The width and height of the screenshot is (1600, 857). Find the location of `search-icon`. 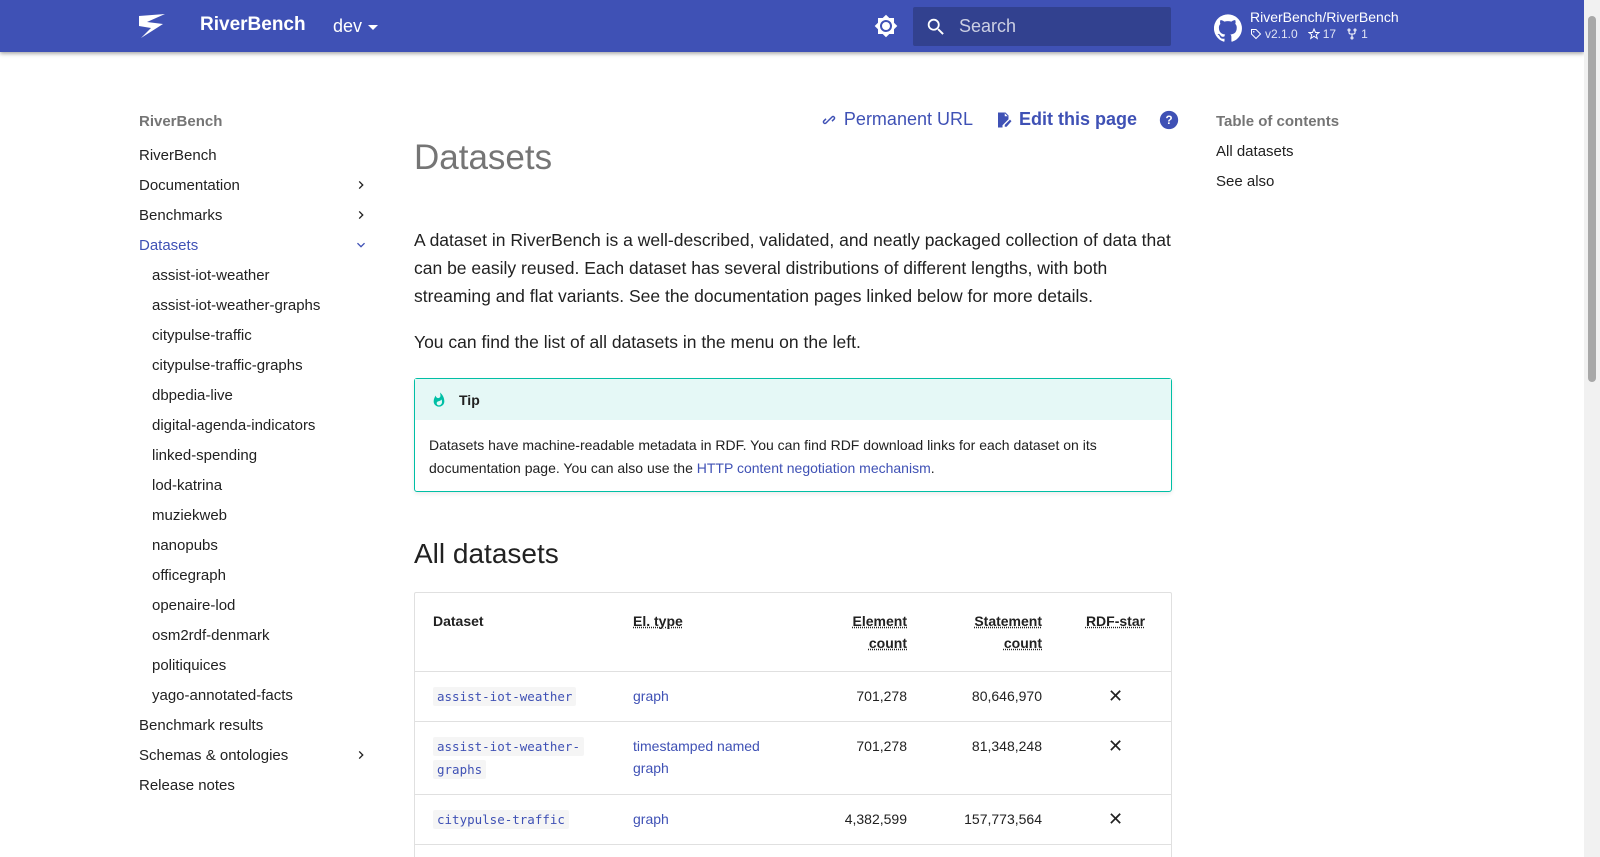

search-icon is located at coordinates (935, 26).